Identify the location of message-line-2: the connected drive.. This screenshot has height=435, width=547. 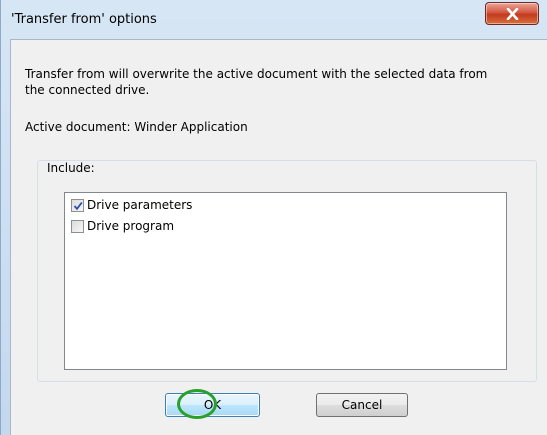
(87, 90).